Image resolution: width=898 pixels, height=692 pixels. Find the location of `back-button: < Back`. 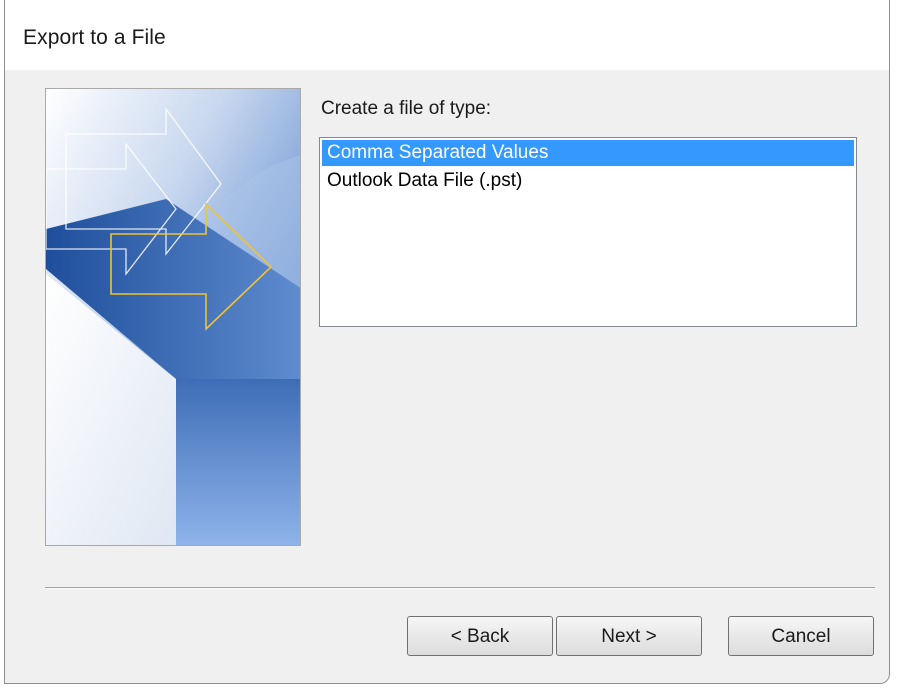

back-button: < Back is located at coordinates (480, 636).